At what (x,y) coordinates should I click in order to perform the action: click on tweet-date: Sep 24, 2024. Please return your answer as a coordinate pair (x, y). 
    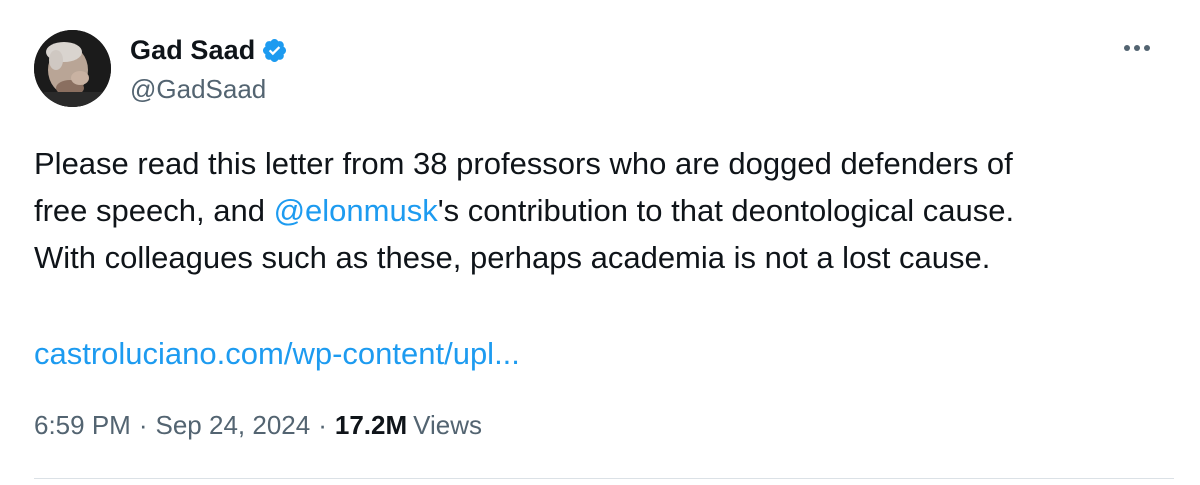
    Looking at the image, I should click on (233, 425).